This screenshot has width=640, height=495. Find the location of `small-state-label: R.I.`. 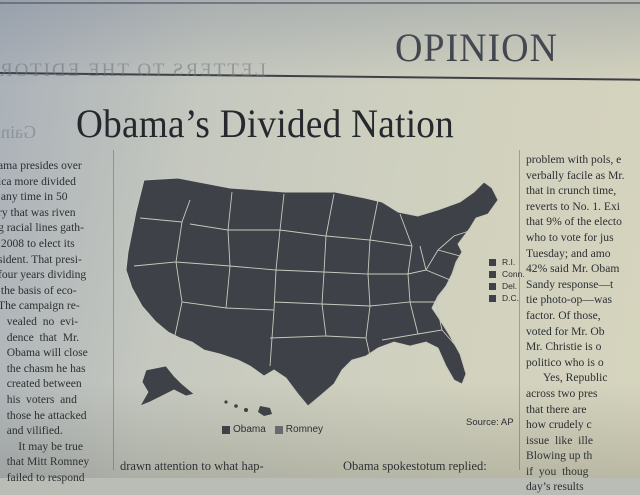

small-state-label: R.I. is located at coordinates (509, 262).